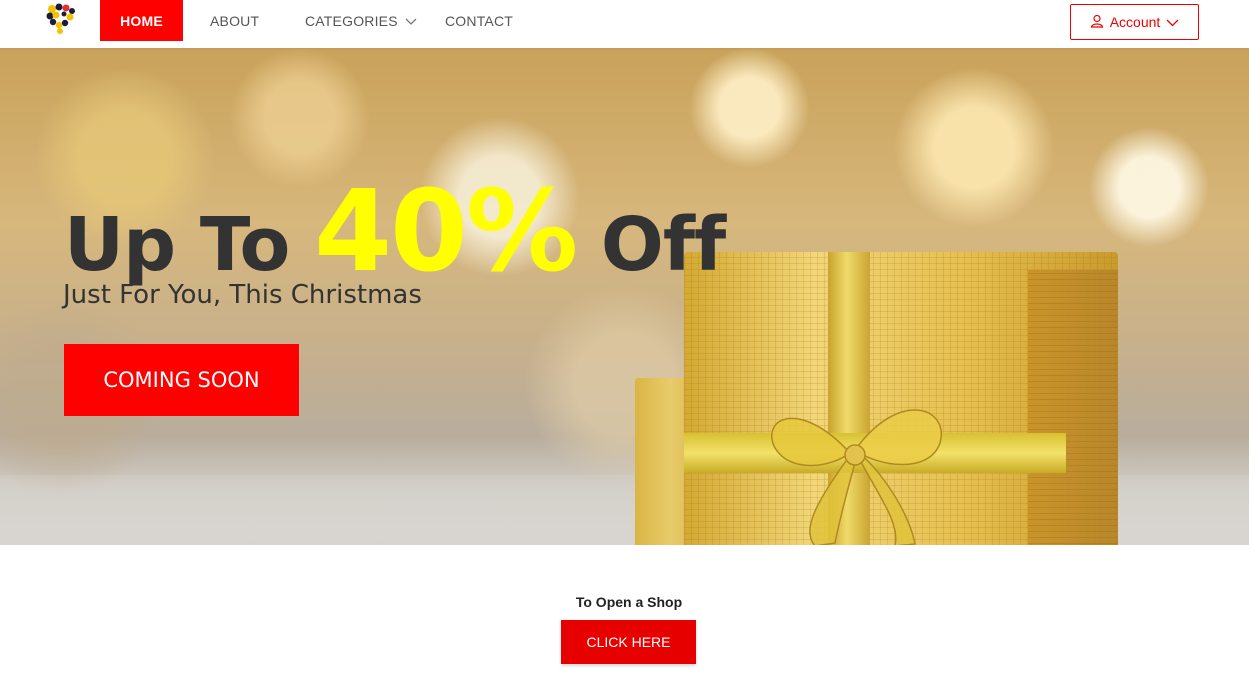  Describe the element at coordinates (446, 232) in the screenshot. I see `hero-title-highlight: 40%` at that location.